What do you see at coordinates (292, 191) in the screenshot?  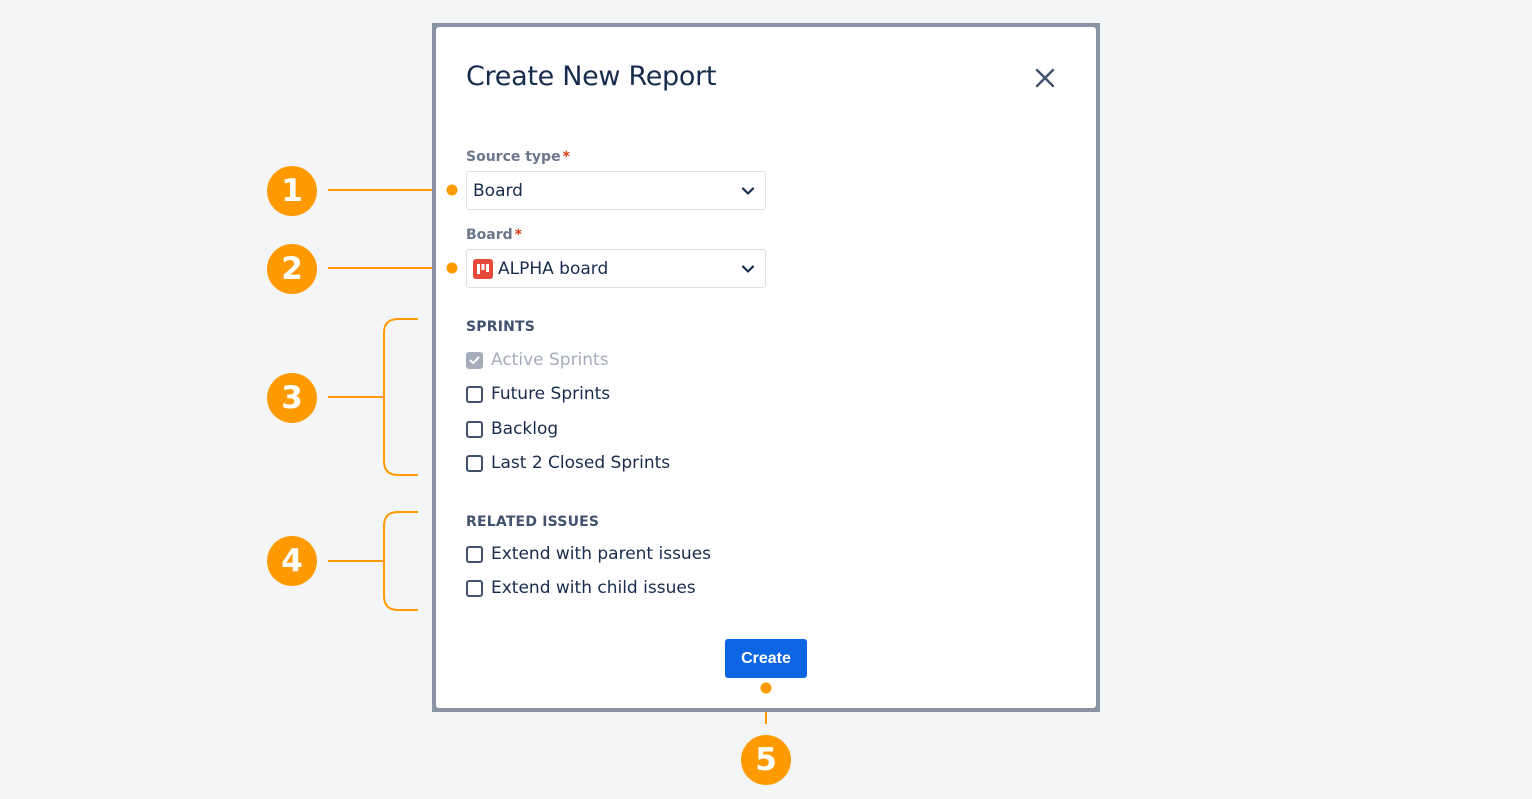 I see `callout-badge-1: 1` at bounding box center [292, 191].